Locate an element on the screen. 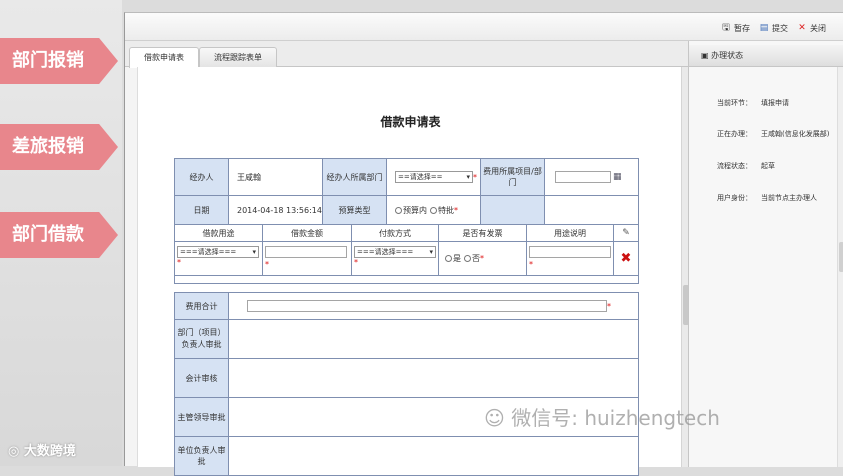 The height and width of the screenshot is (476, 843). invoice-yes-radio is located at coordinates (448, 258).